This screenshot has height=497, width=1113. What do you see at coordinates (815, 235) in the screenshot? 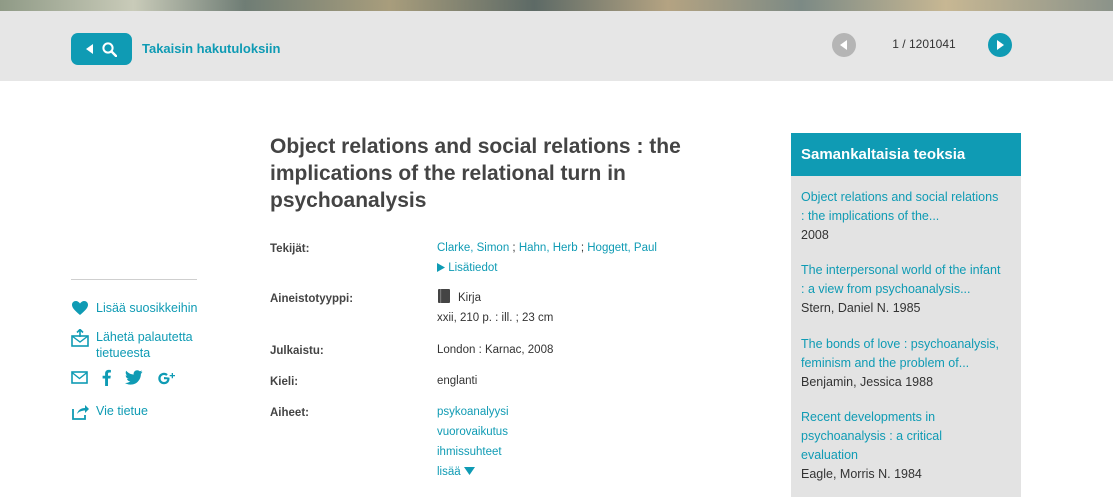
I see `similar-item-meta: 2008` at bounding box center [815, 235].